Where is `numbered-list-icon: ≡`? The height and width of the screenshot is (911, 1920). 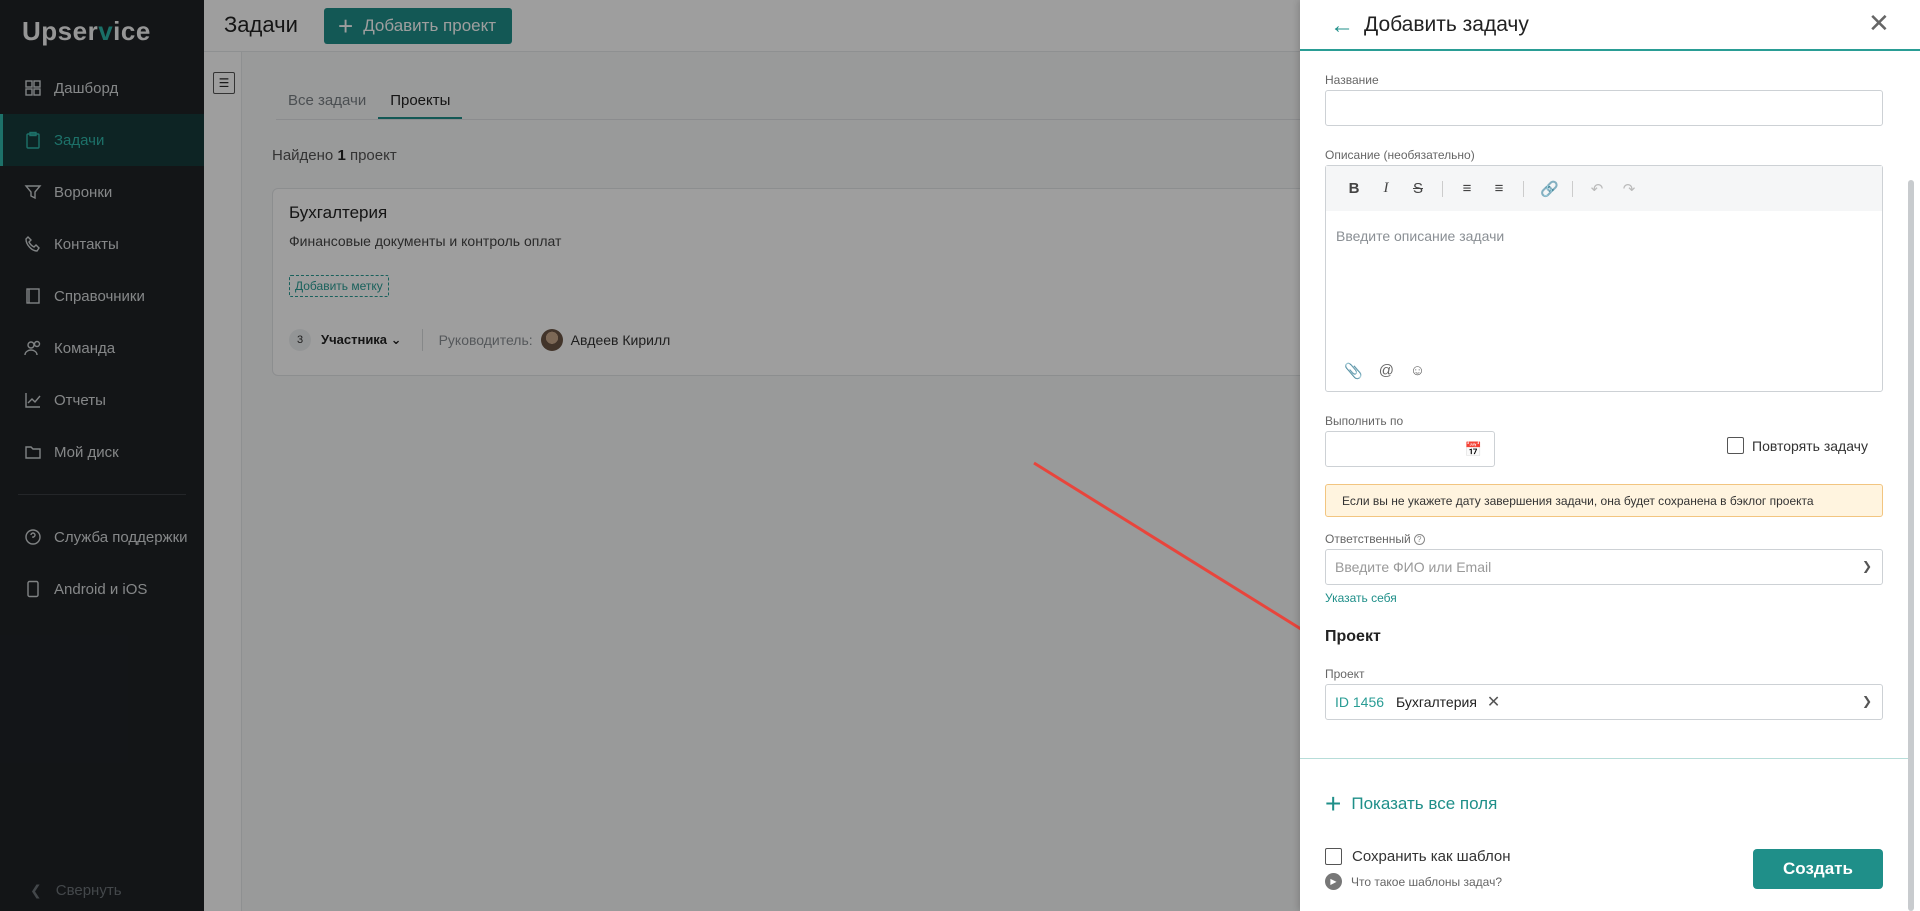 numbered-list-icon: ≡ is located at coordinates (1499, 188).